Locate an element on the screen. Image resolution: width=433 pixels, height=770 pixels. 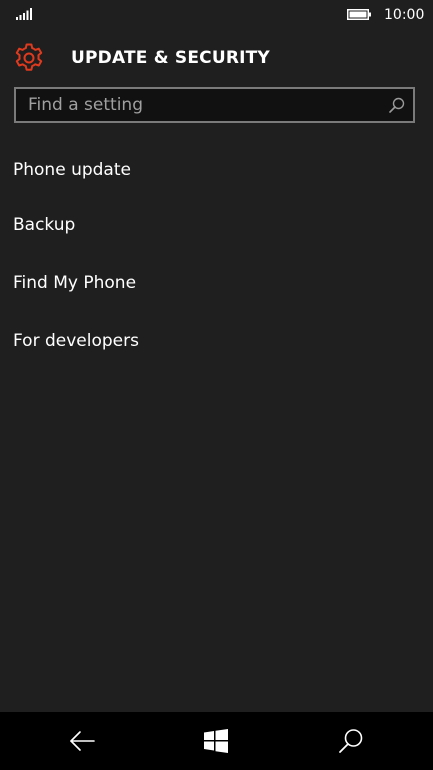
menu-item-for-developers: For developers is located at coordinates (216, 341).